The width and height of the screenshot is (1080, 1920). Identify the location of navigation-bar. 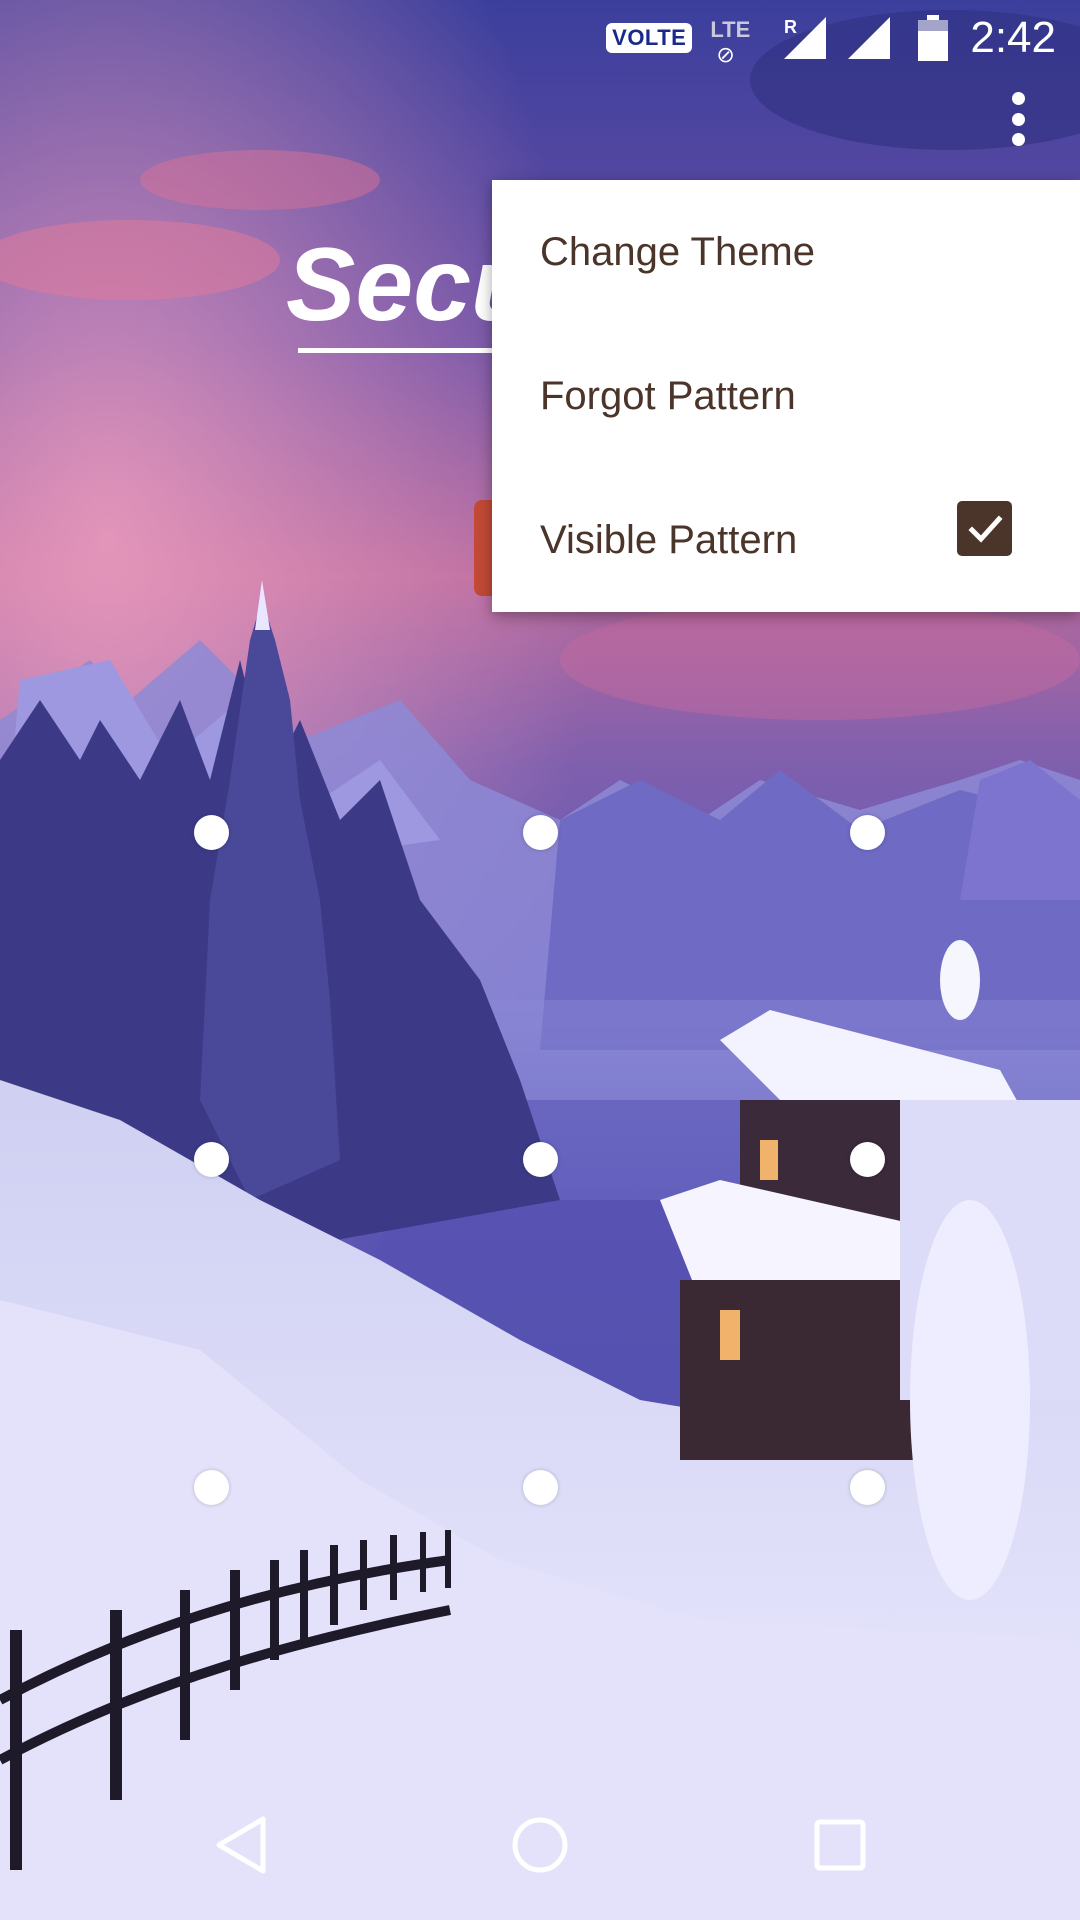
(540, 1845).